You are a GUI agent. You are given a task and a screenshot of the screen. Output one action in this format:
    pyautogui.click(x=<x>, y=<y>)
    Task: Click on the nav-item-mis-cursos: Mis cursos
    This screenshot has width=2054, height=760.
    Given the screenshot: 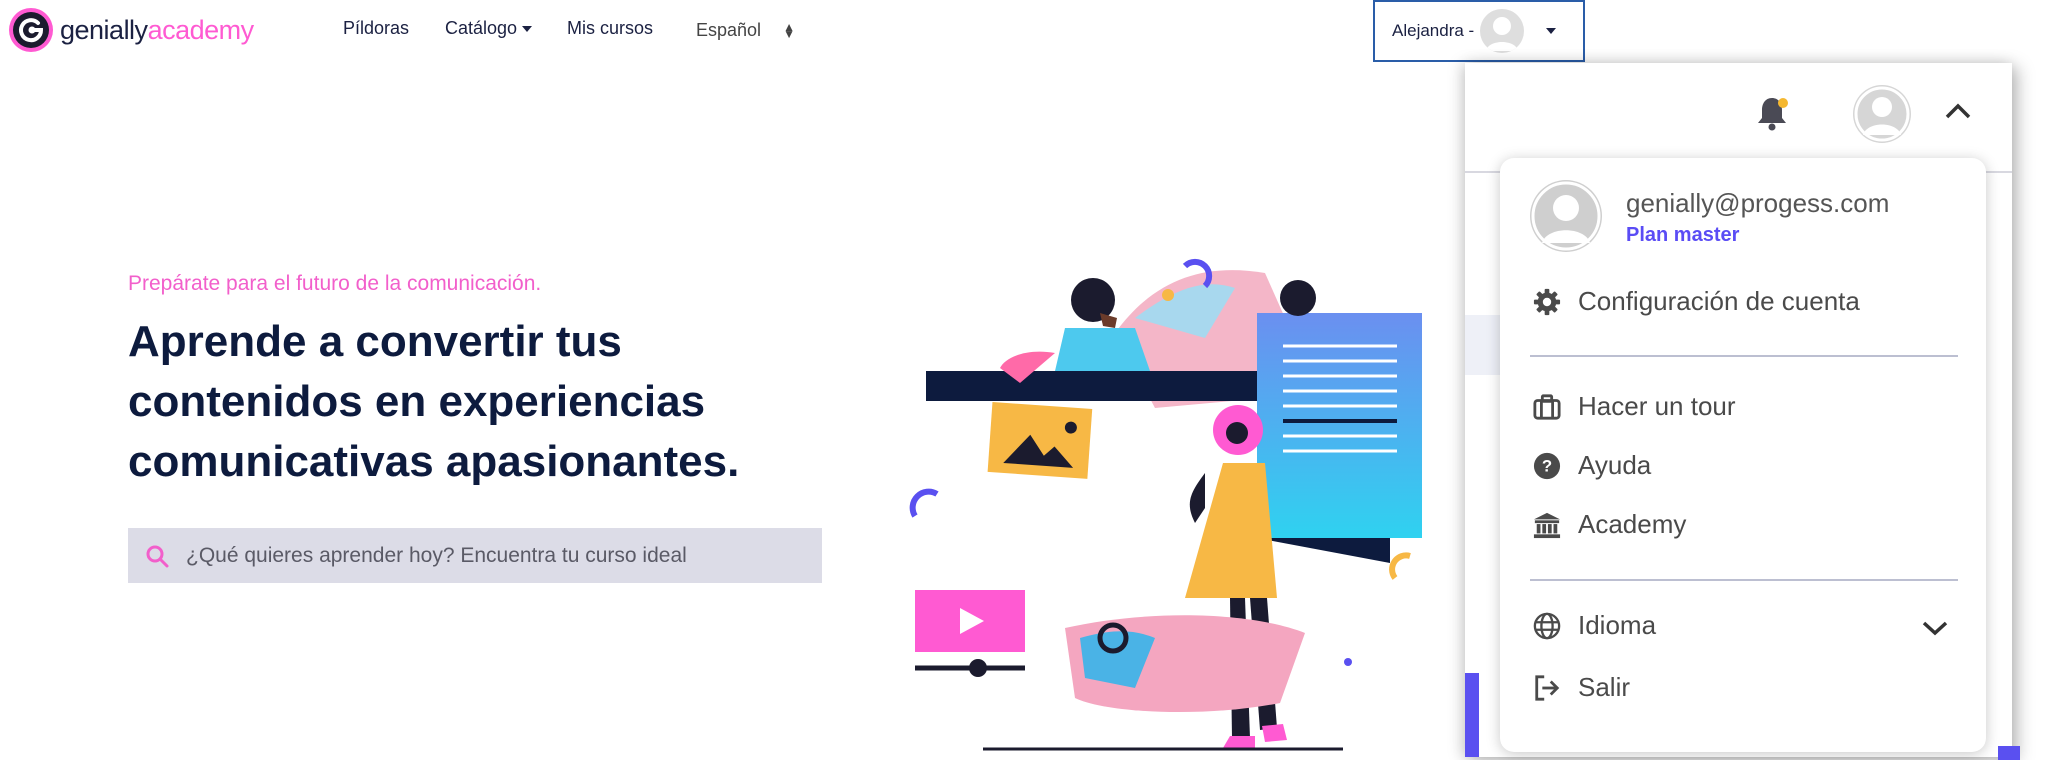 What is the action you would take?
    pyautogui.click(x=610, y=28)
    